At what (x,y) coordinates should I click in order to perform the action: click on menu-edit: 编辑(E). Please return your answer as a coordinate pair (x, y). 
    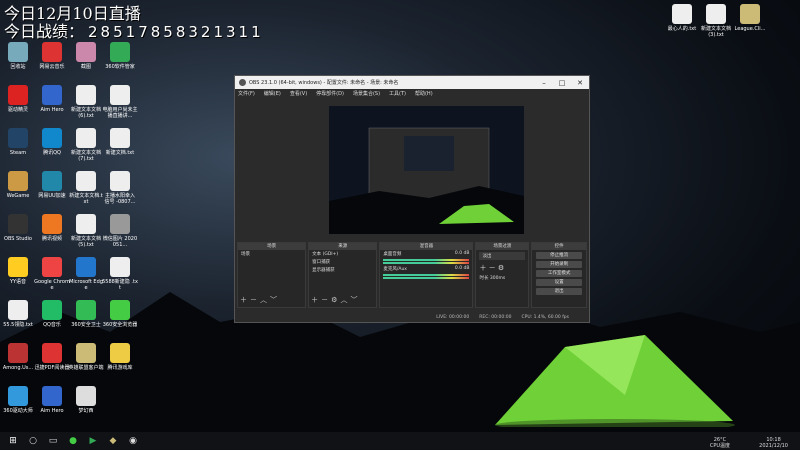
    Looking at the image, I should click on (272, 93).